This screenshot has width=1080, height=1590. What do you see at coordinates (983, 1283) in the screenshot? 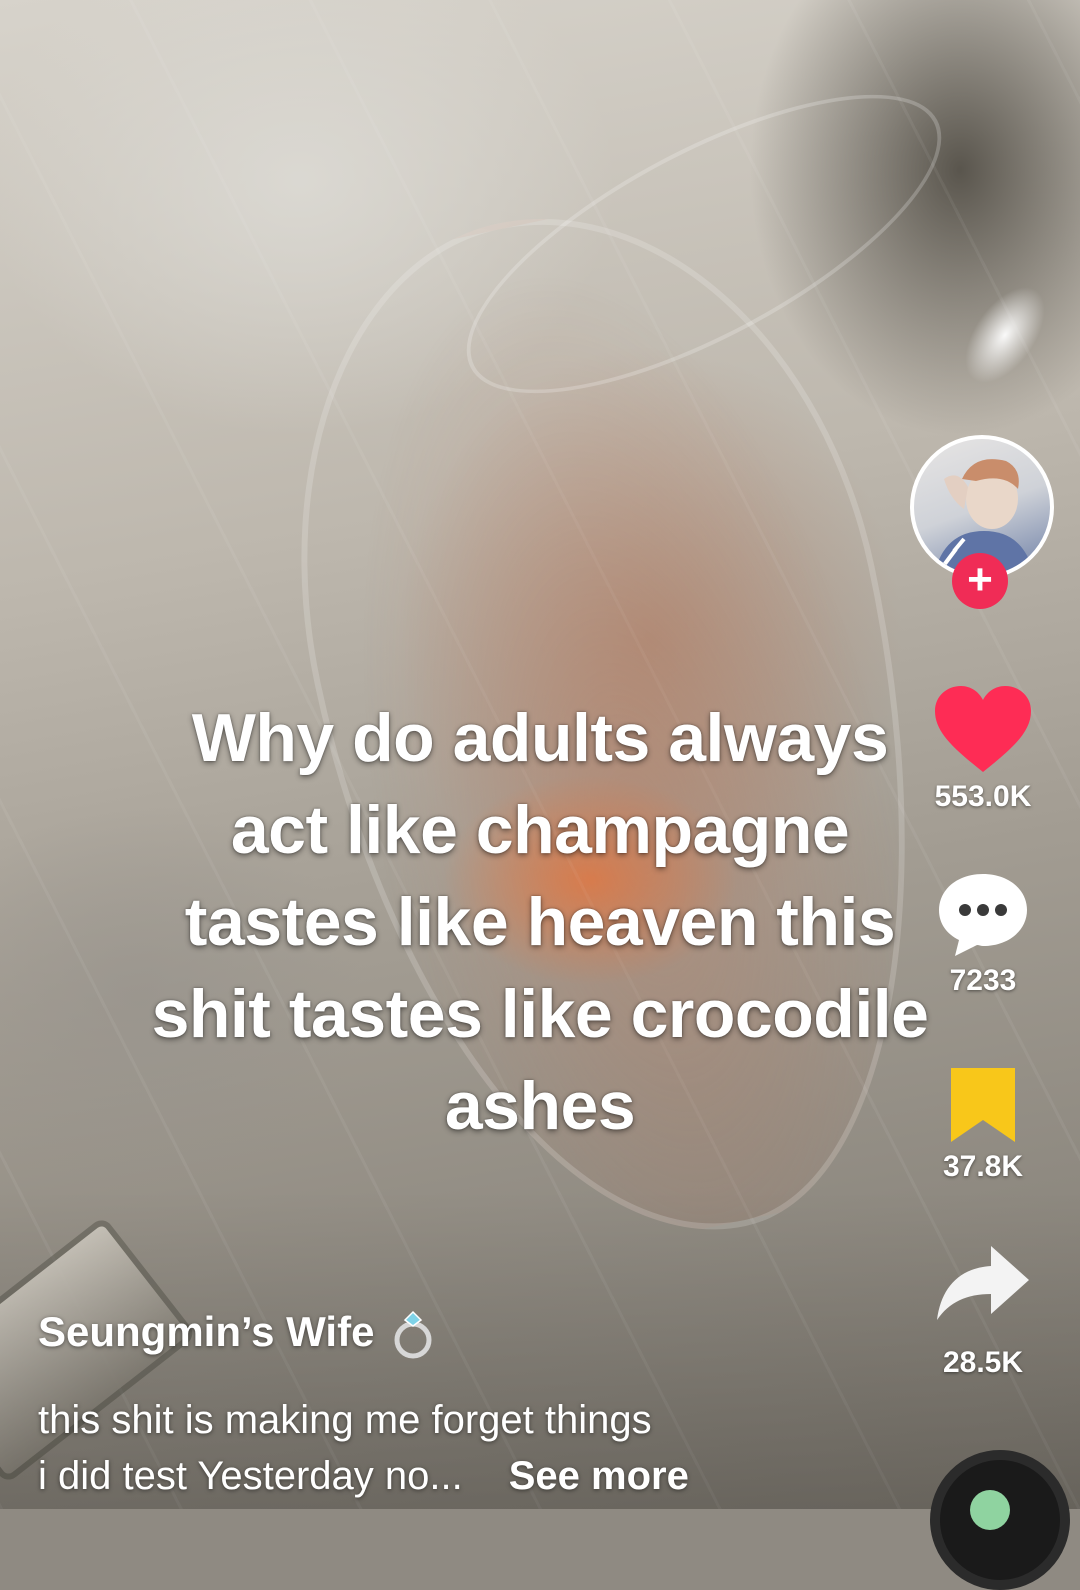
I see `share-icon` at bounding box center [983, 1283].